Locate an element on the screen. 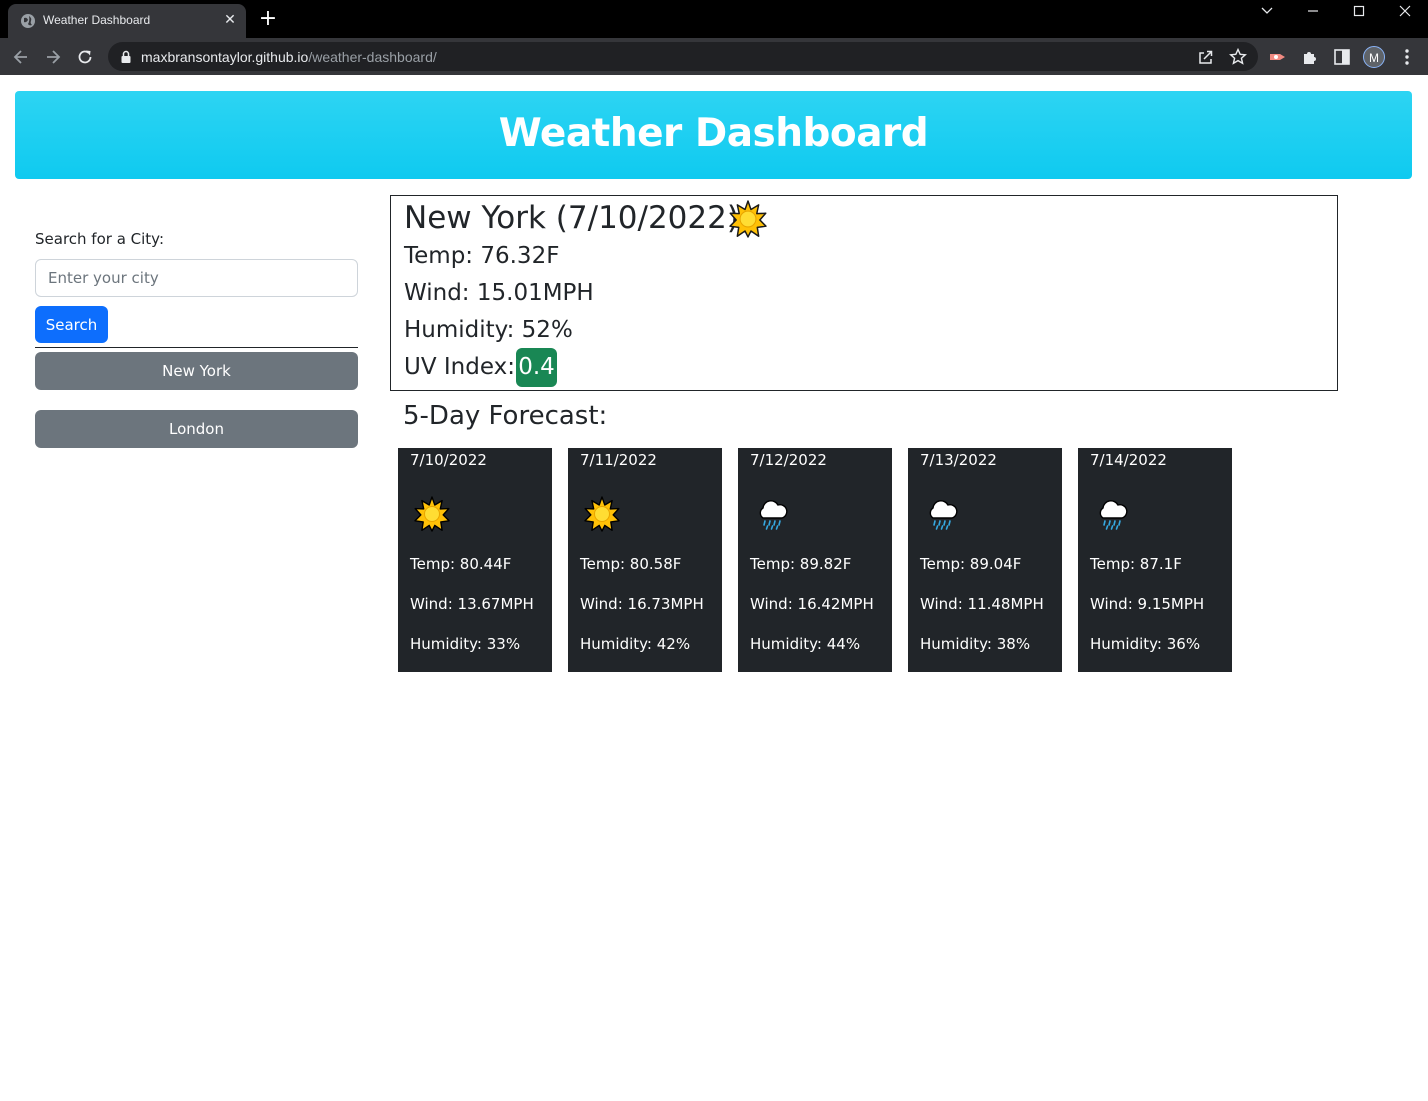 This screenshot has width=1428, height=1101. current-uv-label: UV Index: is located at coordinates (459, 367).